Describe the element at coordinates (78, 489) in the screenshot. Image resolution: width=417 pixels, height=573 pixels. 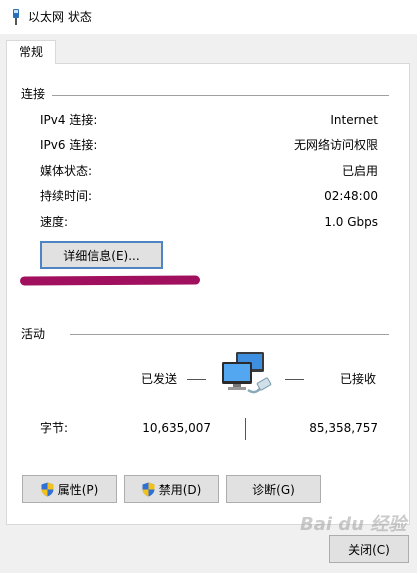
I see `properties-button-label: 属性(P)` at that location.